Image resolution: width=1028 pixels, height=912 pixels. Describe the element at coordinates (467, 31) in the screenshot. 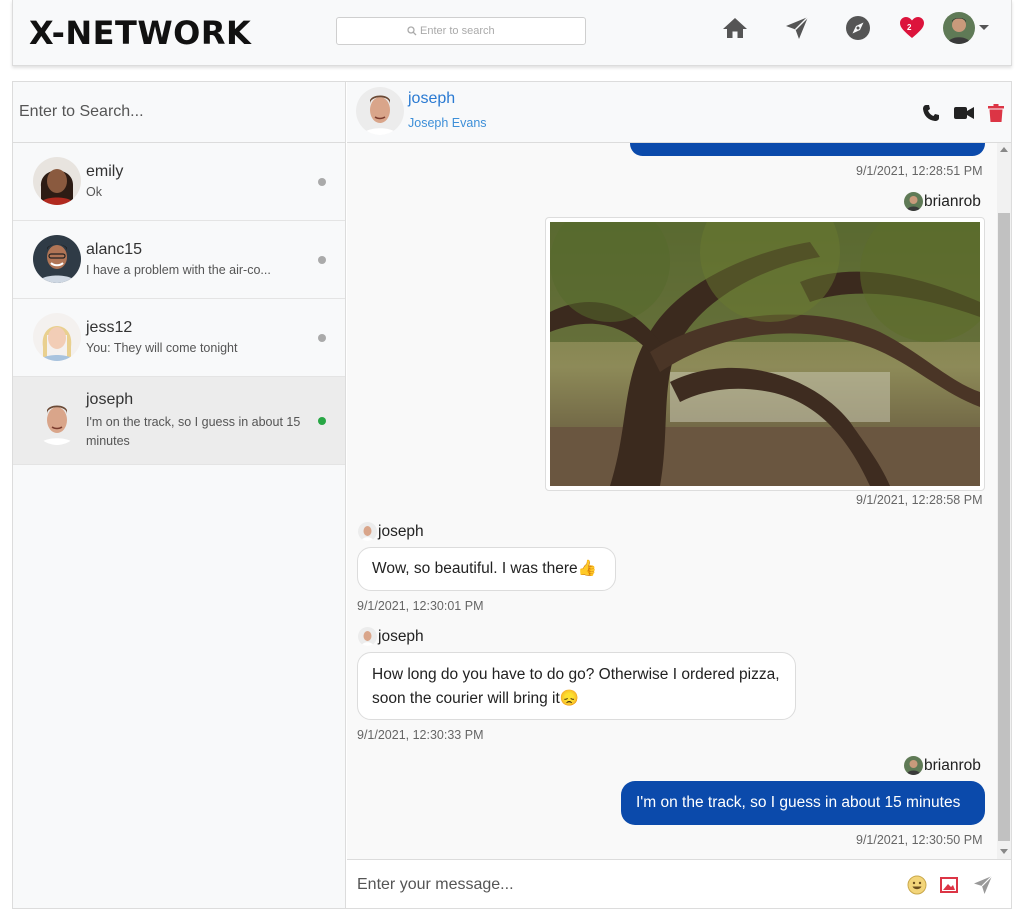

I see `top-search-input` at that location.